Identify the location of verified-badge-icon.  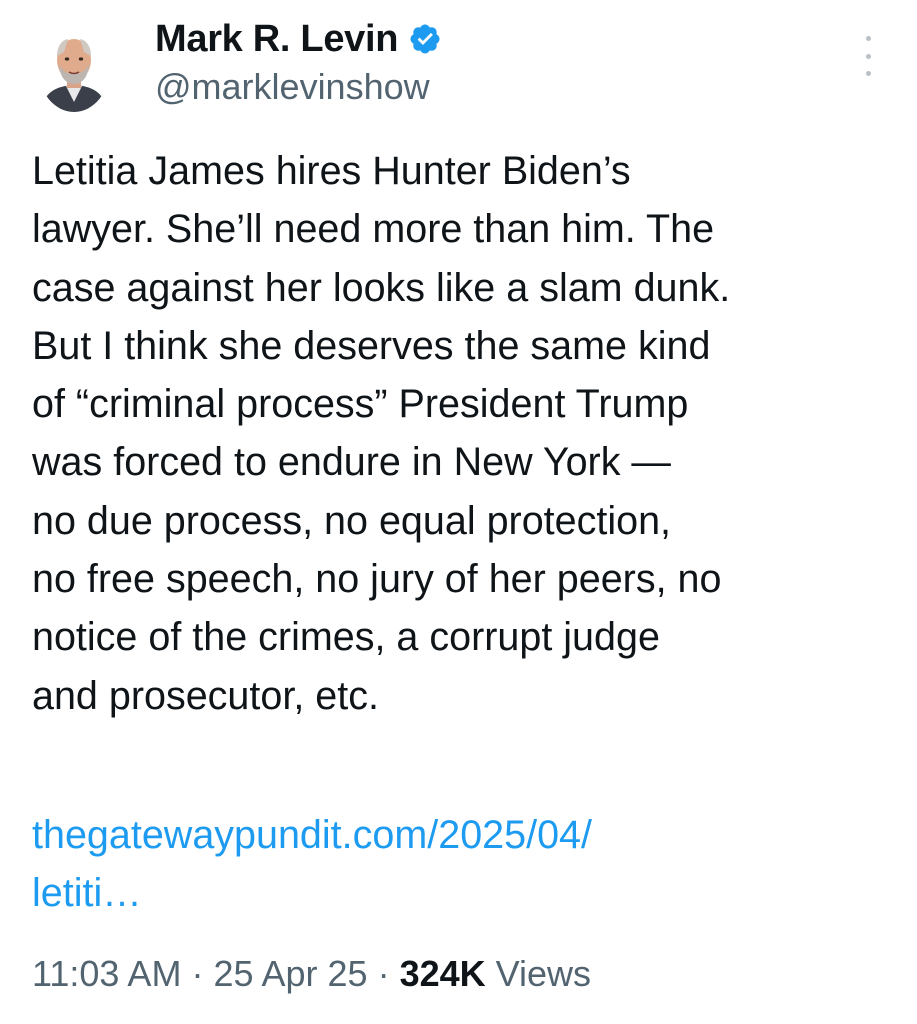
(425, 39).